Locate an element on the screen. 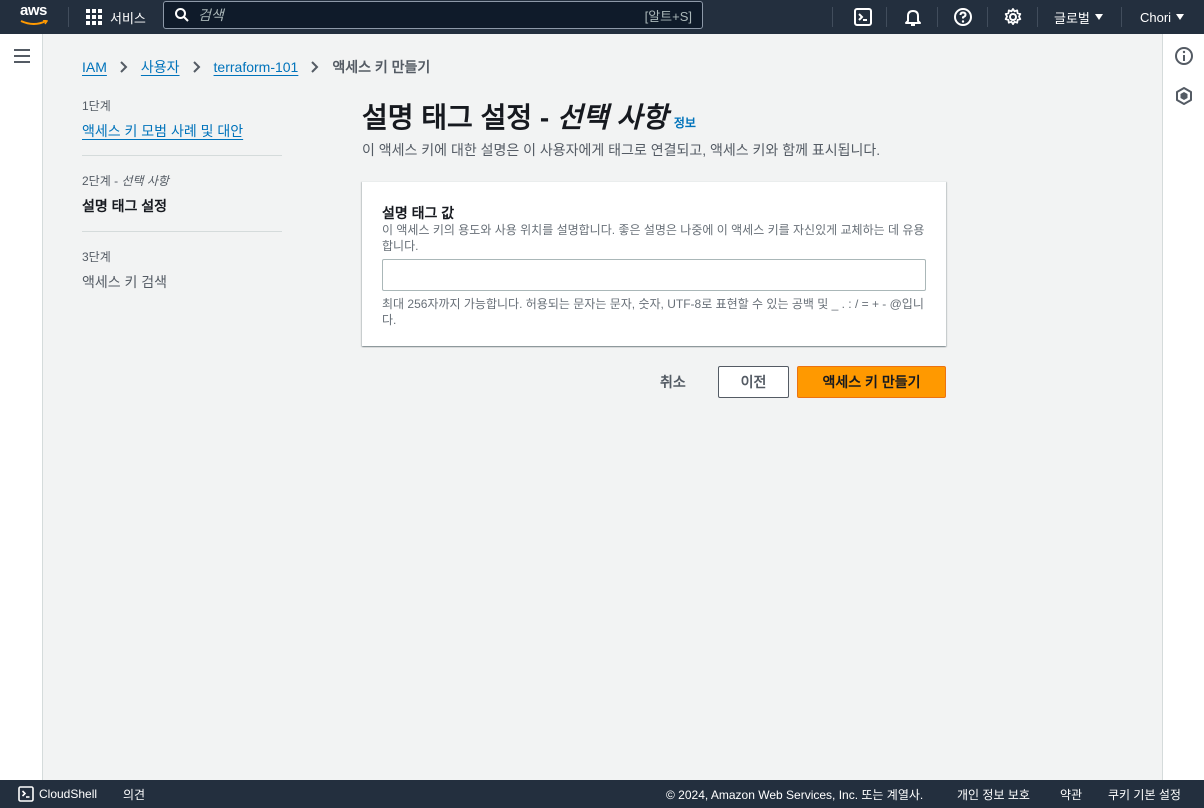 Image resolution: width=1204 pixels, height=808 pixels. cube-icon is located at coordinates (1184, 96).